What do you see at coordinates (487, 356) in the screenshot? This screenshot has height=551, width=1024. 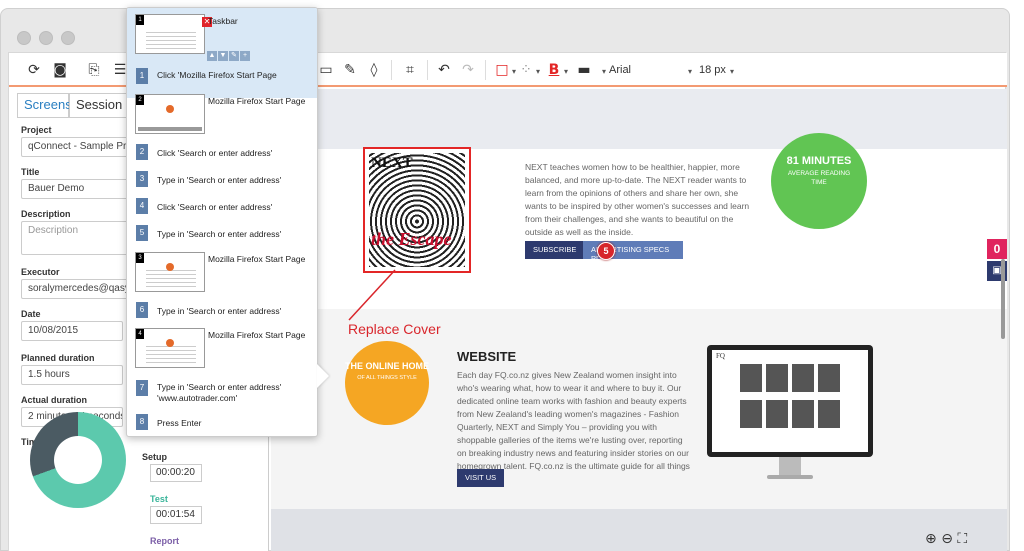 I see `website-heading: WEBSITE` at bounding box center [487, 356].